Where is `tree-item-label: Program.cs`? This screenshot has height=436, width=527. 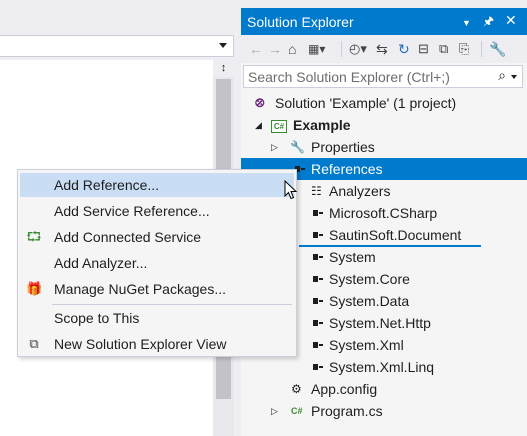
tree-item-label: Program.cs is located at coordinates (347, 411).